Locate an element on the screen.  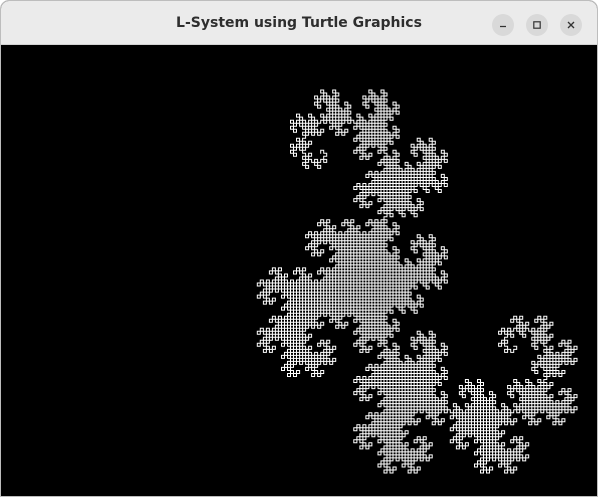
close-icon is located at coordinates (571, 25).